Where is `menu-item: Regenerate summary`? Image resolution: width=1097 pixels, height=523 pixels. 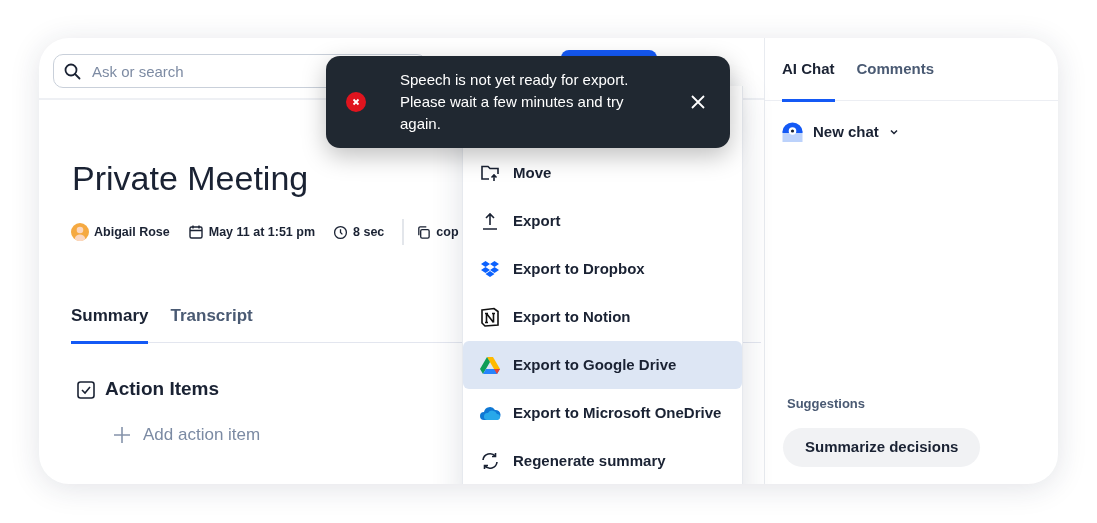 menu-item: Regenerate summary is located at coordinates (602, 460).